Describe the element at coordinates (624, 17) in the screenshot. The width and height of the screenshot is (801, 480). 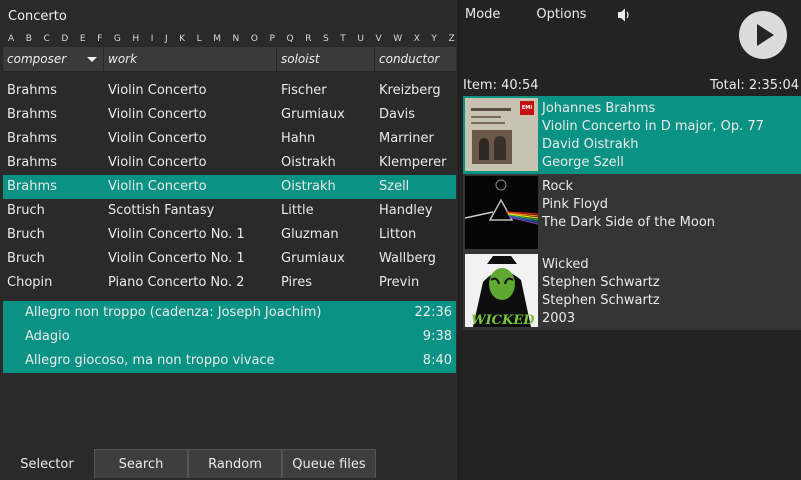
I see `speaker-icon` at that location.